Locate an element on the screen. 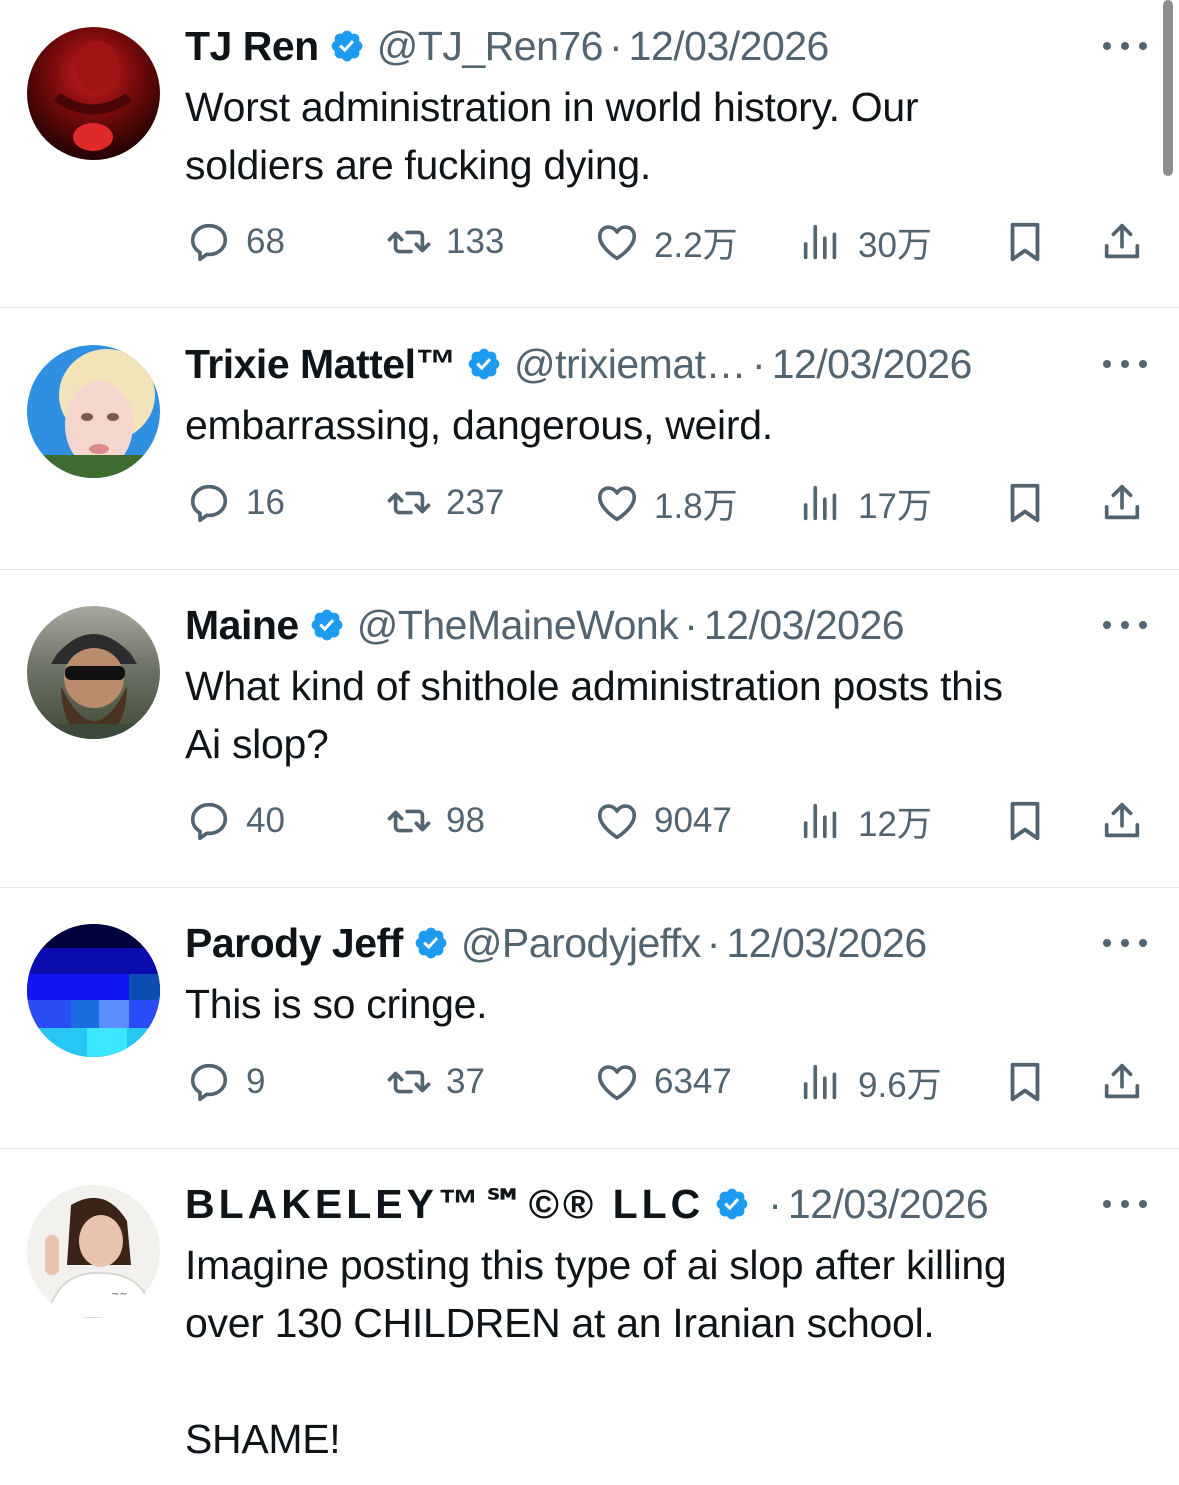  reply-button: 9 is located at coordinates (225, 1082).